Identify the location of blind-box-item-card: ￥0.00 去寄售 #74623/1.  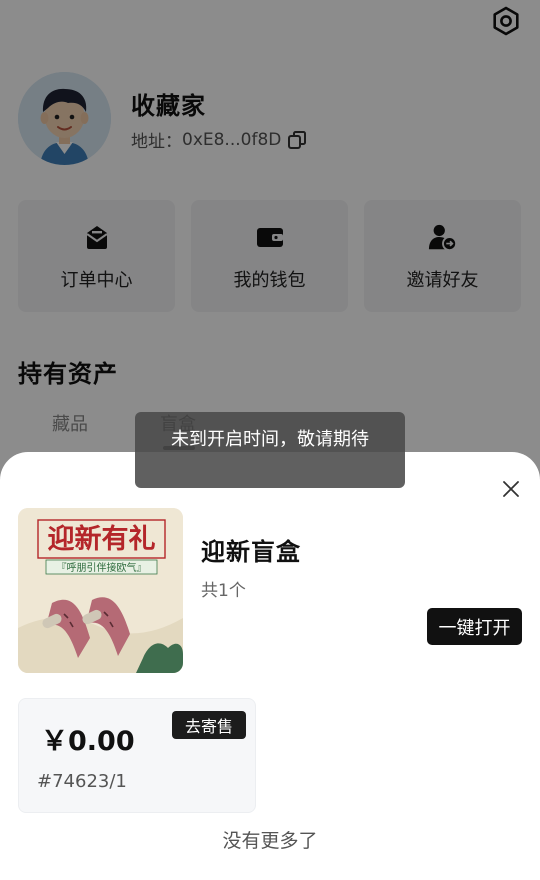
(137, 755).